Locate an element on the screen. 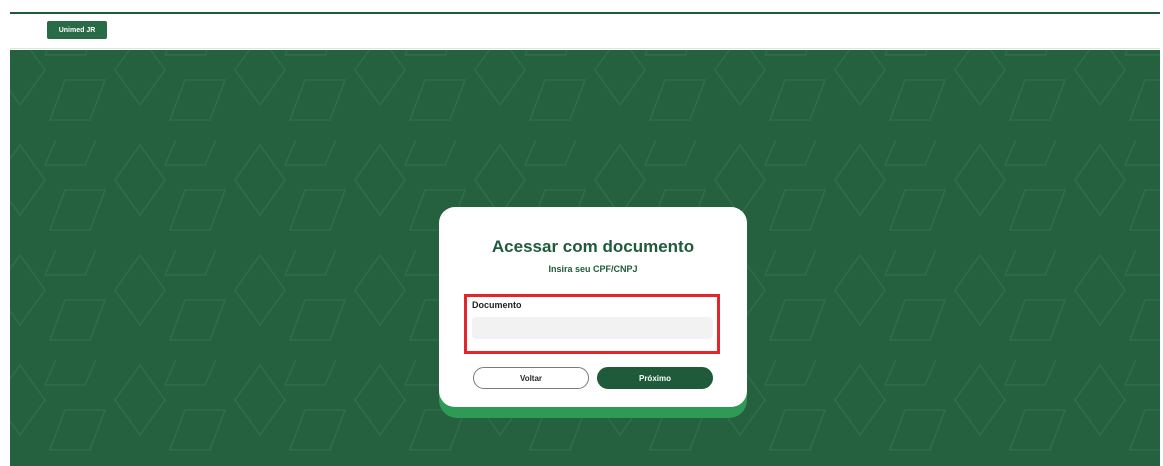 This screenshot has width=1163, height=466. document-label: Documento is located at coordinates (497, 305).